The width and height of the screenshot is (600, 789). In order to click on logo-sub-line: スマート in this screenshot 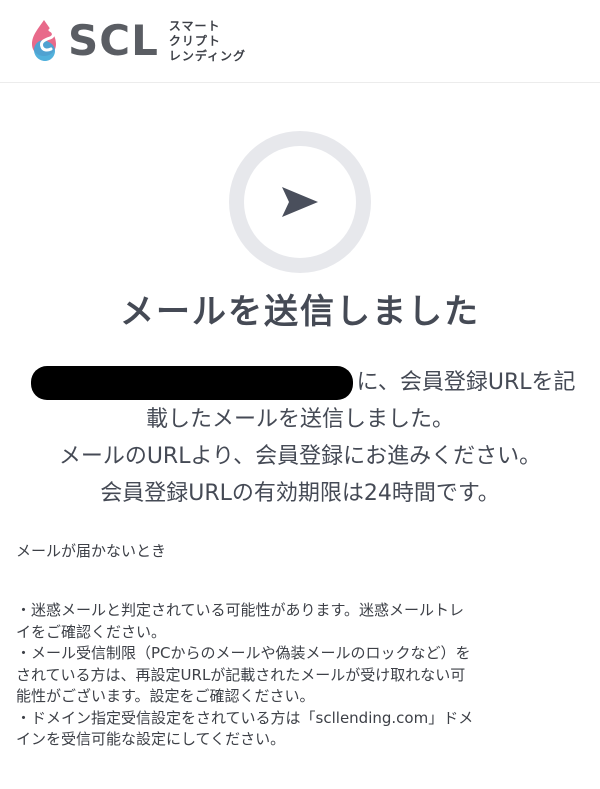, I will do `click(194, 25)`.